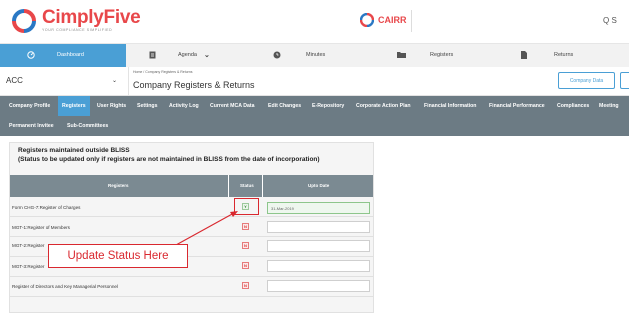 The image size is (629, 313). What do you see at coordinates (77, 30) in the screenshot?
I see `brand-tagline: YOUR COMPLIANCE SIMPLIFIED` at bounding box center [77, 30].